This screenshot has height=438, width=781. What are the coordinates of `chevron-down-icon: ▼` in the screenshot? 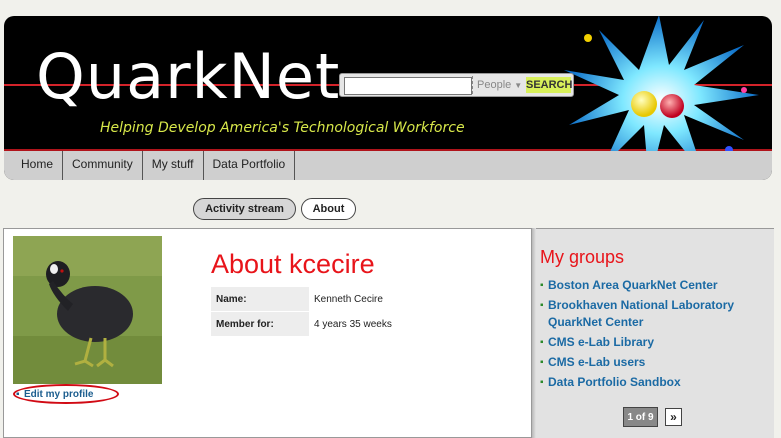 It's located at (518, 85).